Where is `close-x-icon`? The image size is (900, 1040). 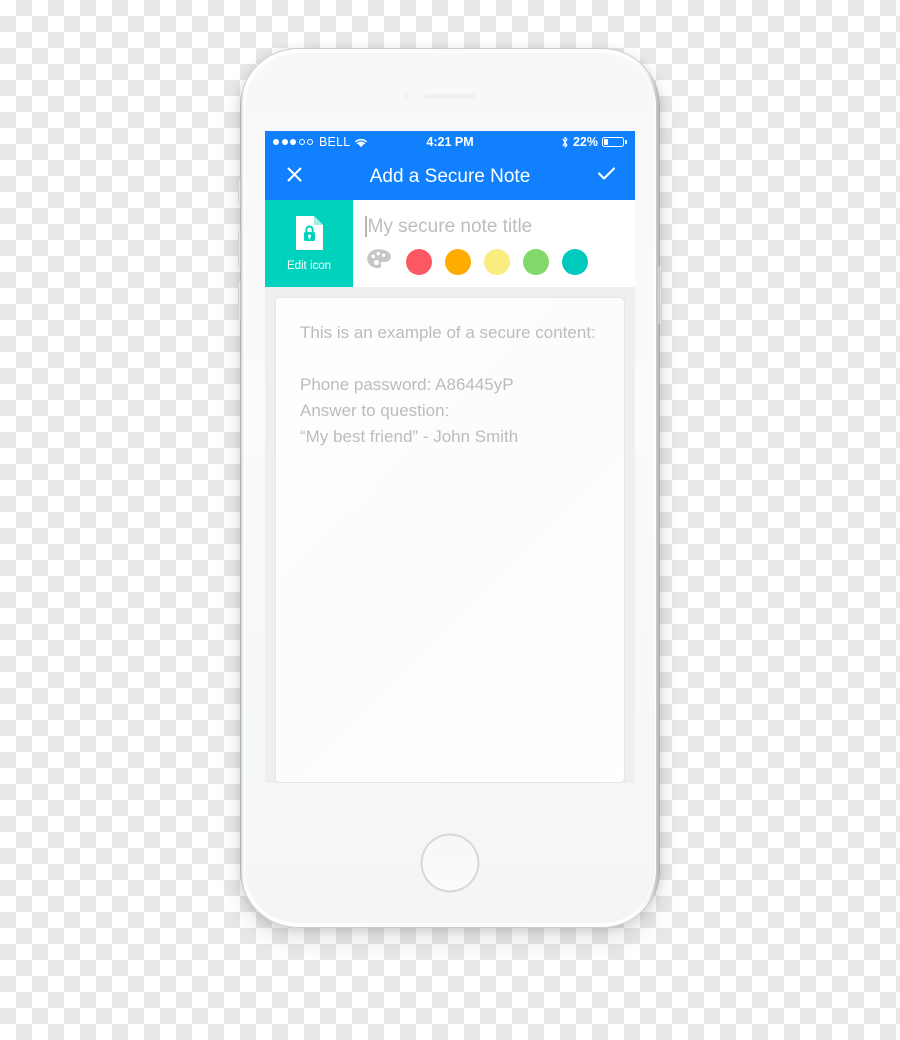
close-x-icon is located at coordinates (294, 177).